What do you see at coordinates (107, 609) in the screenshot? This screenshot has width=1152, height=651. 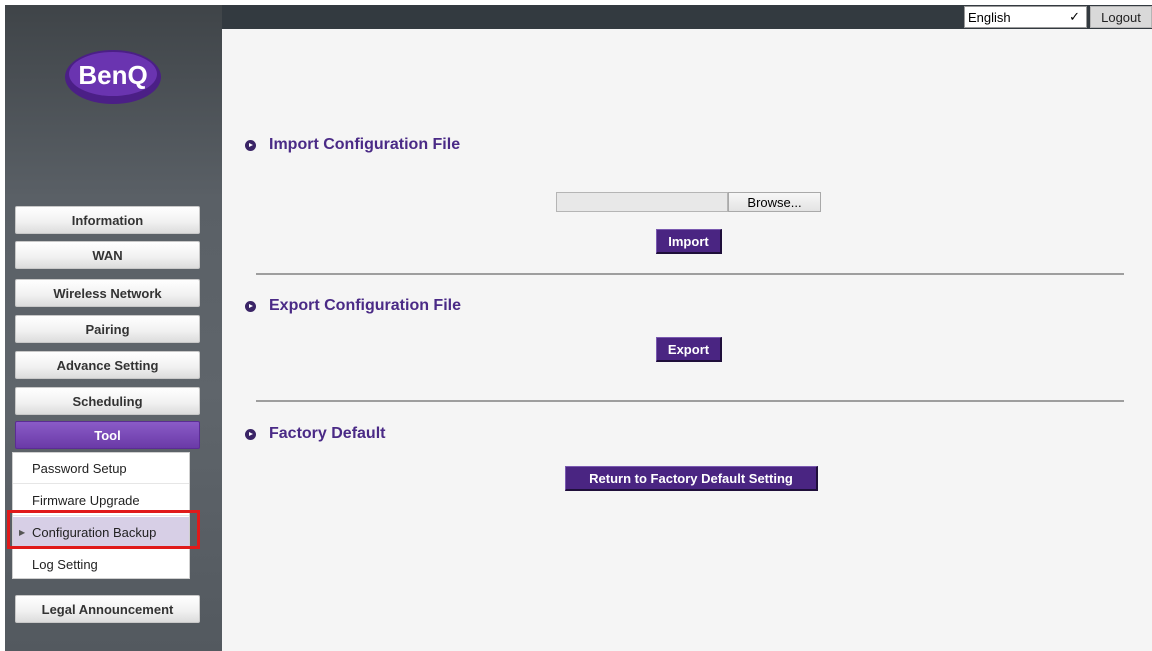 I see `sidebar-item-legal-announcement: Legal Announcement` at bounding box center [107, 609].